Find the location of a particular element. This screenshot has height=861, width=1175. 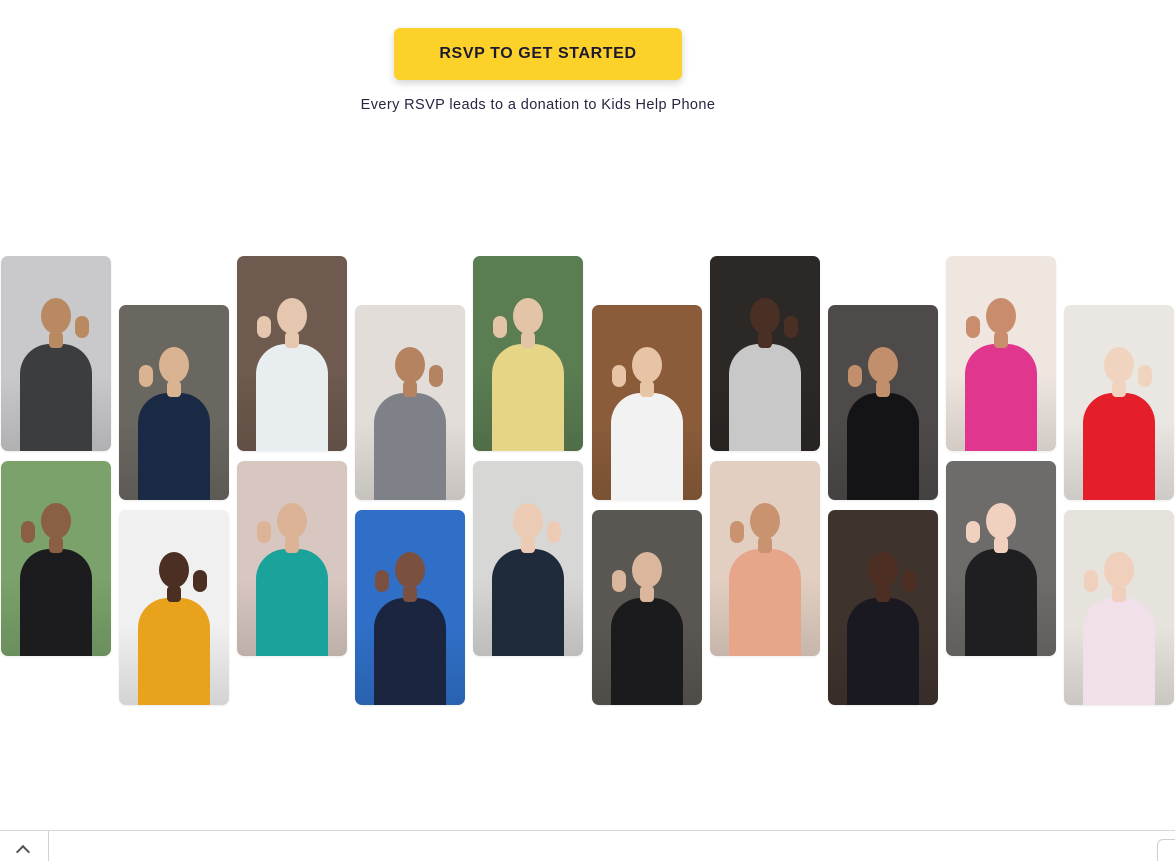

toolbar-divider is located at coordinates (48, 846).